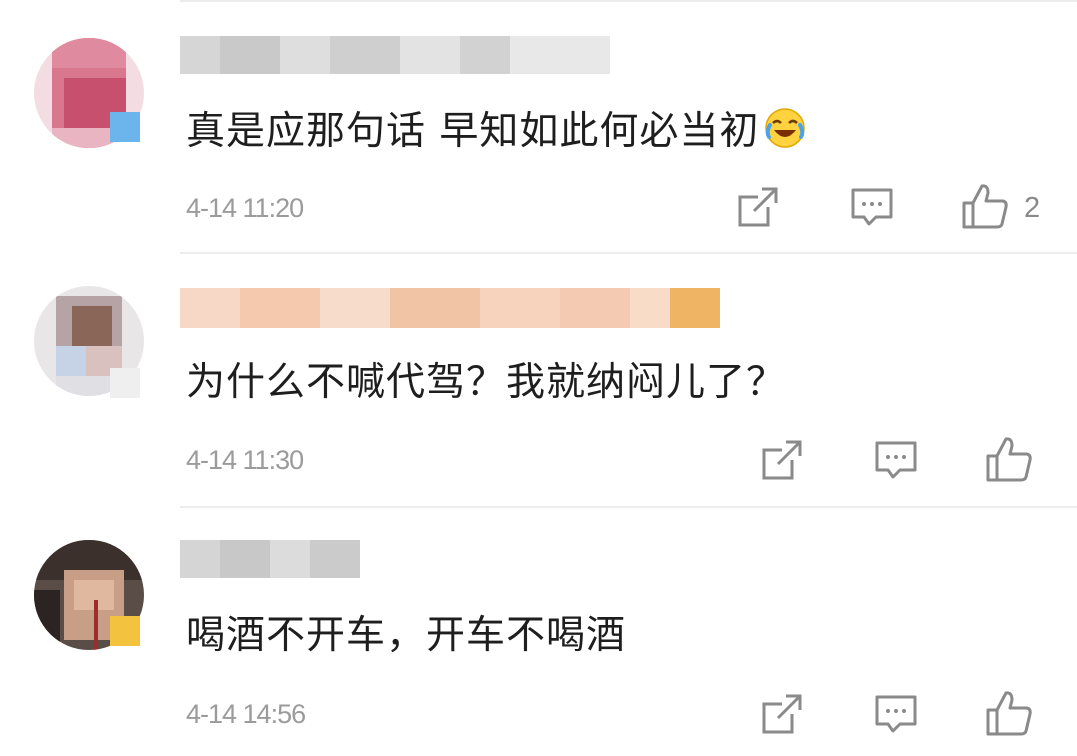 This screenshot has width=1077, height=756. What do you see at coordinates (1032, 208) in the screenshot?
I see `like-count: 2` at bounding box center [1032, 208].